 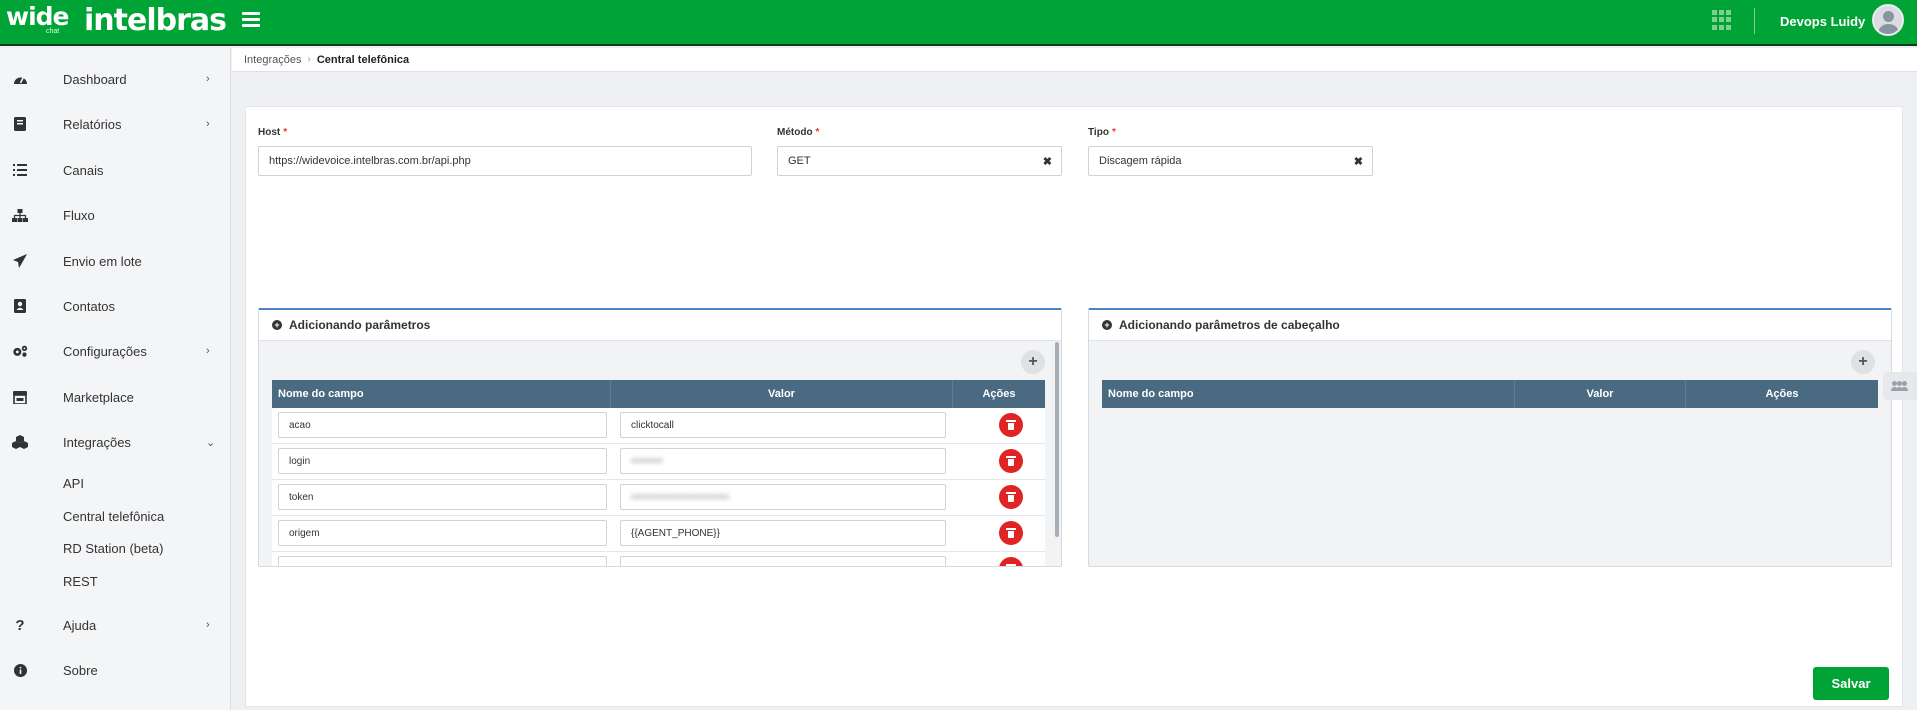 I want to click on hamburger-menu-icon, so click(x=251, y=20).